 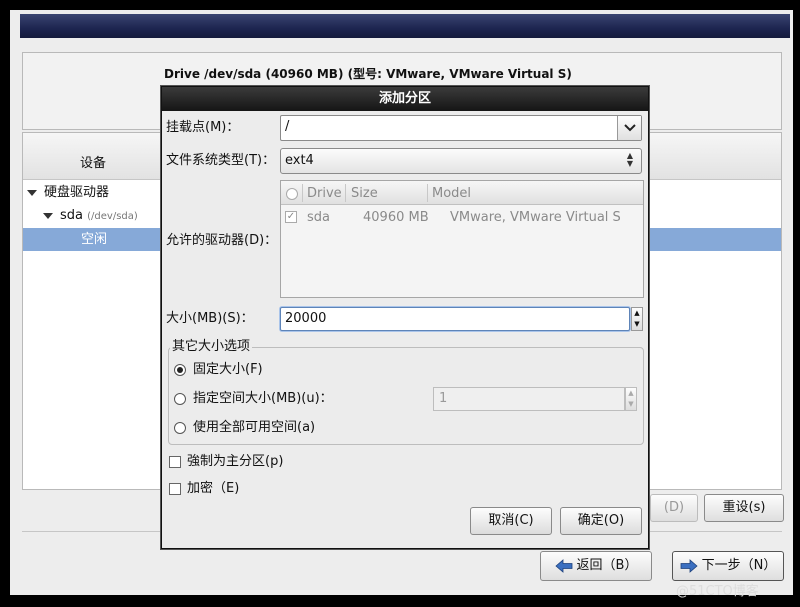 I want to click on next-button: 下一步（N）, so click(x=728, y=566).